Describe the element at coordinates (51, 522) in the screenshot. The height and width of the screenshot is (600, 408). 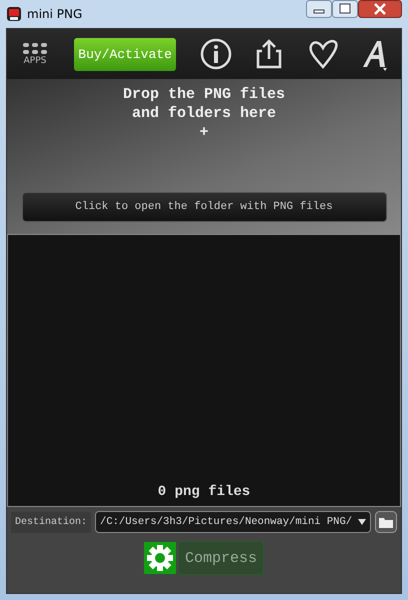
I see `destination-label: Destination:` at that location.